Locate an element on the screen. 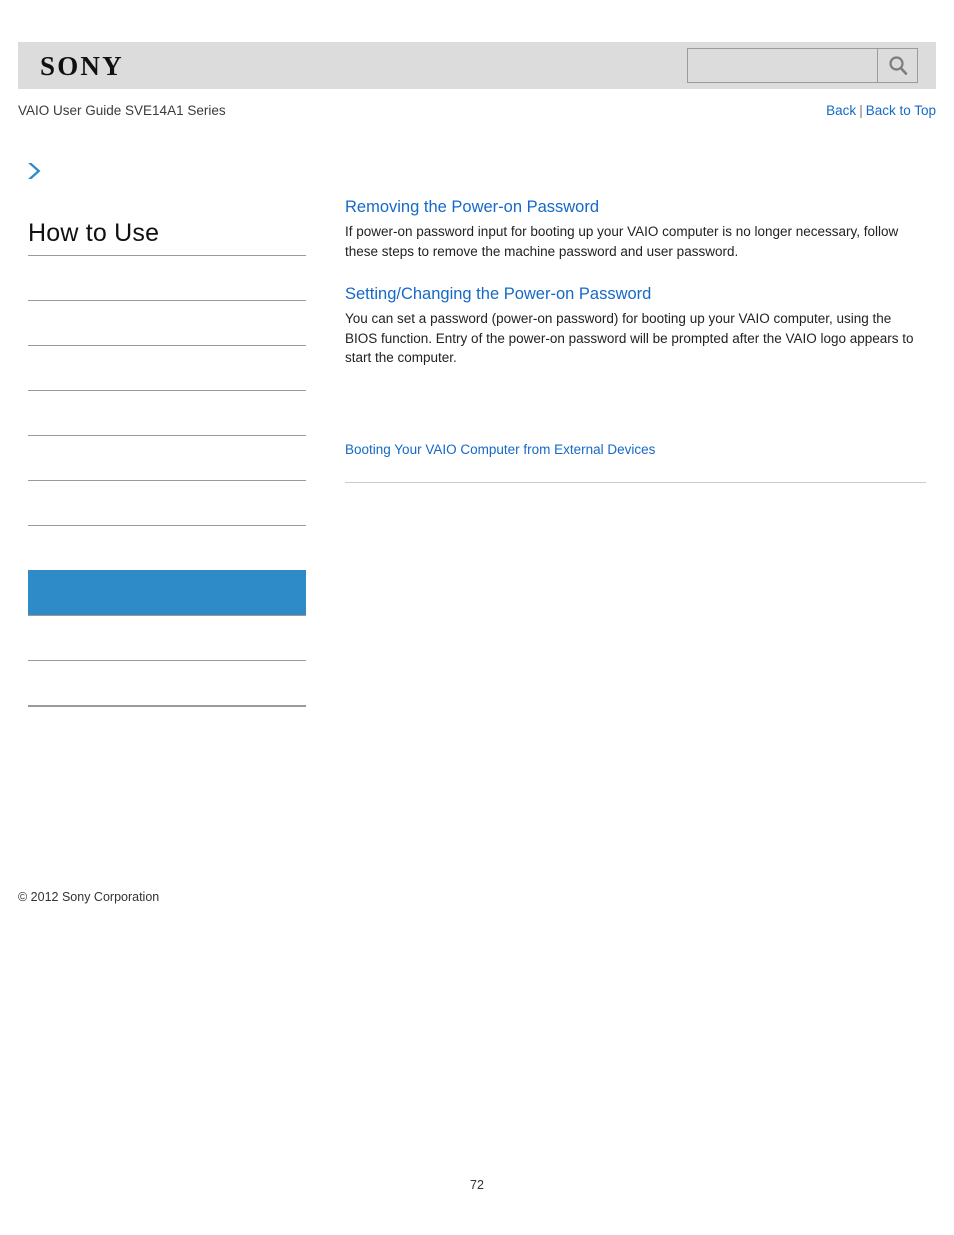  back-to-top-link: Back to Top is located at coordinates (901, 110).